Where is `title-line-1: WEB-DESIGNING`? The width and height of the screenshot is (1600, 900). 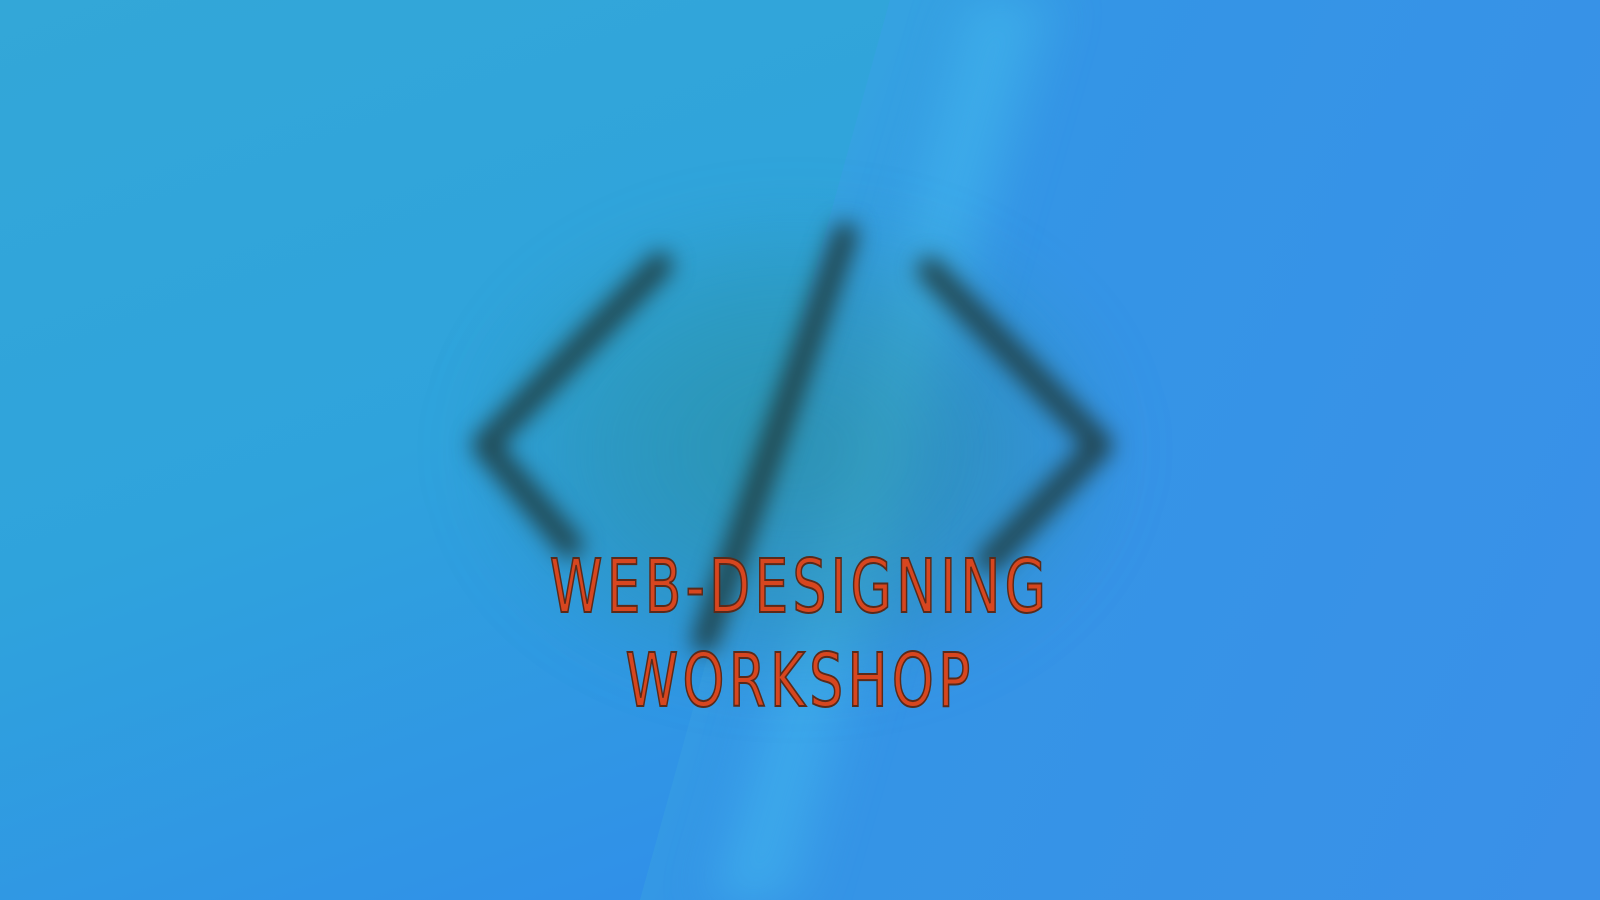 title-line-1: WEB-DESIGNING is located at coordinates (800, 587).